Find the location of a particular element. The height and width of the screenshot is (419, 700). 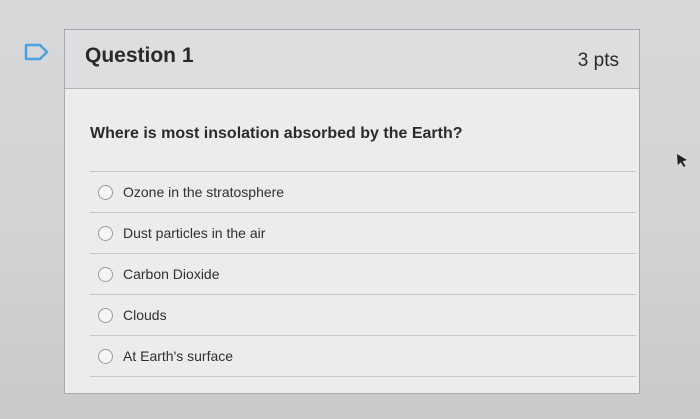

question-title: Question 1 is located at coordinates (139, 55).